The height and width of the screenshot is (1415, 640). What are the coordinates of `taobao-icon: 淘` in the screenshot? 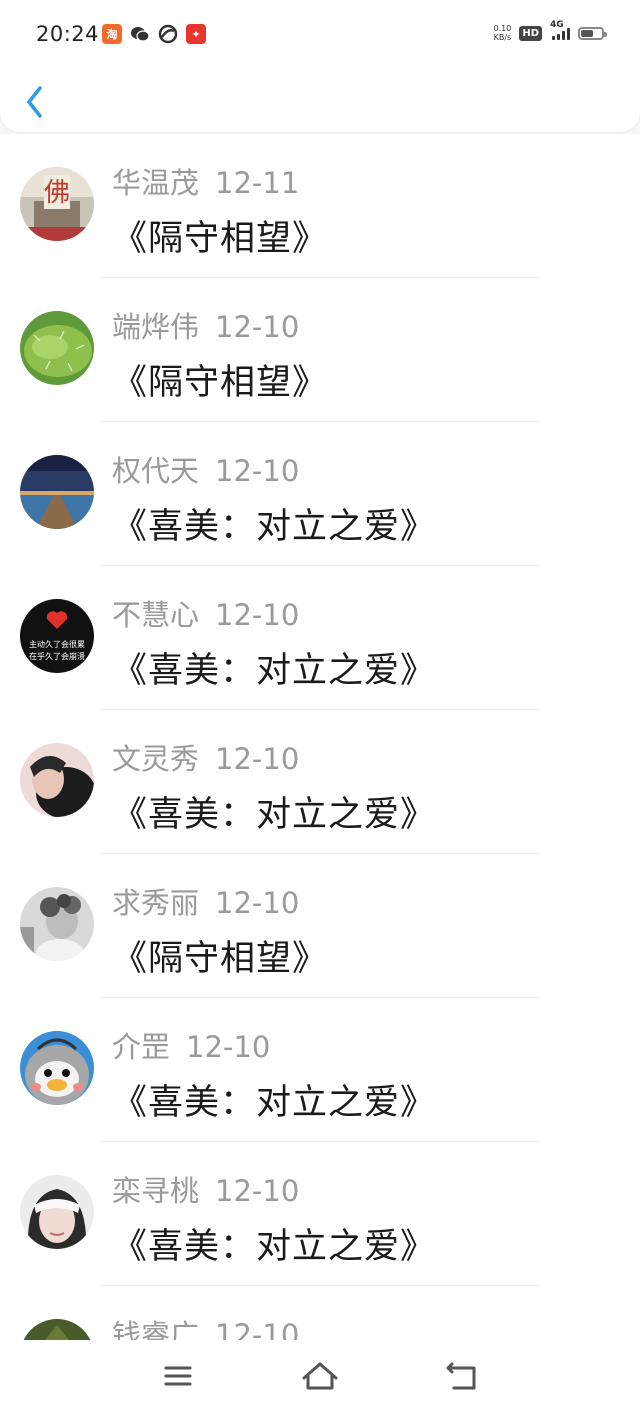 It's located at (112, 34).